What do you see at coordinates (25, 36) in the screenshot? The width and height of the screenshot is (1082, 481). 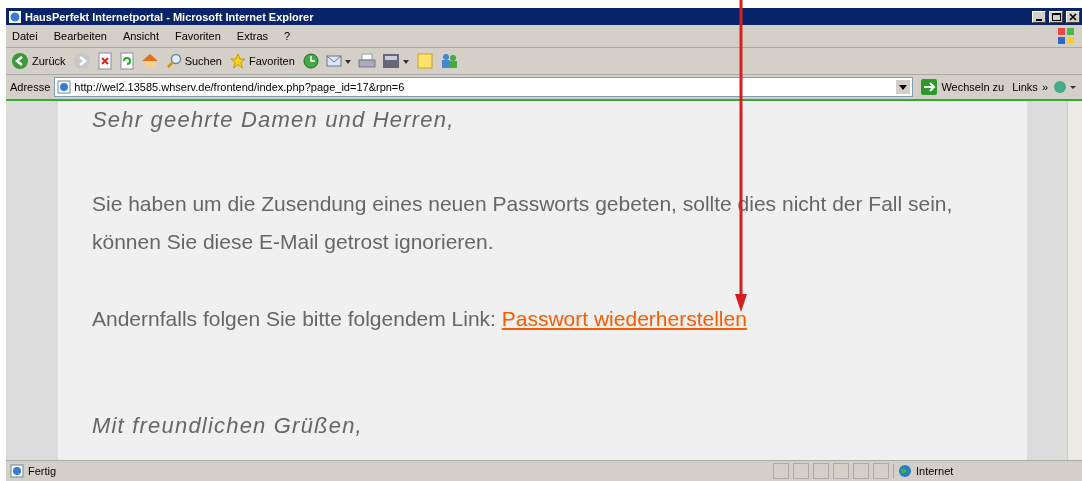 I see `menu-item: Datei` at bounding box center [25, 36].